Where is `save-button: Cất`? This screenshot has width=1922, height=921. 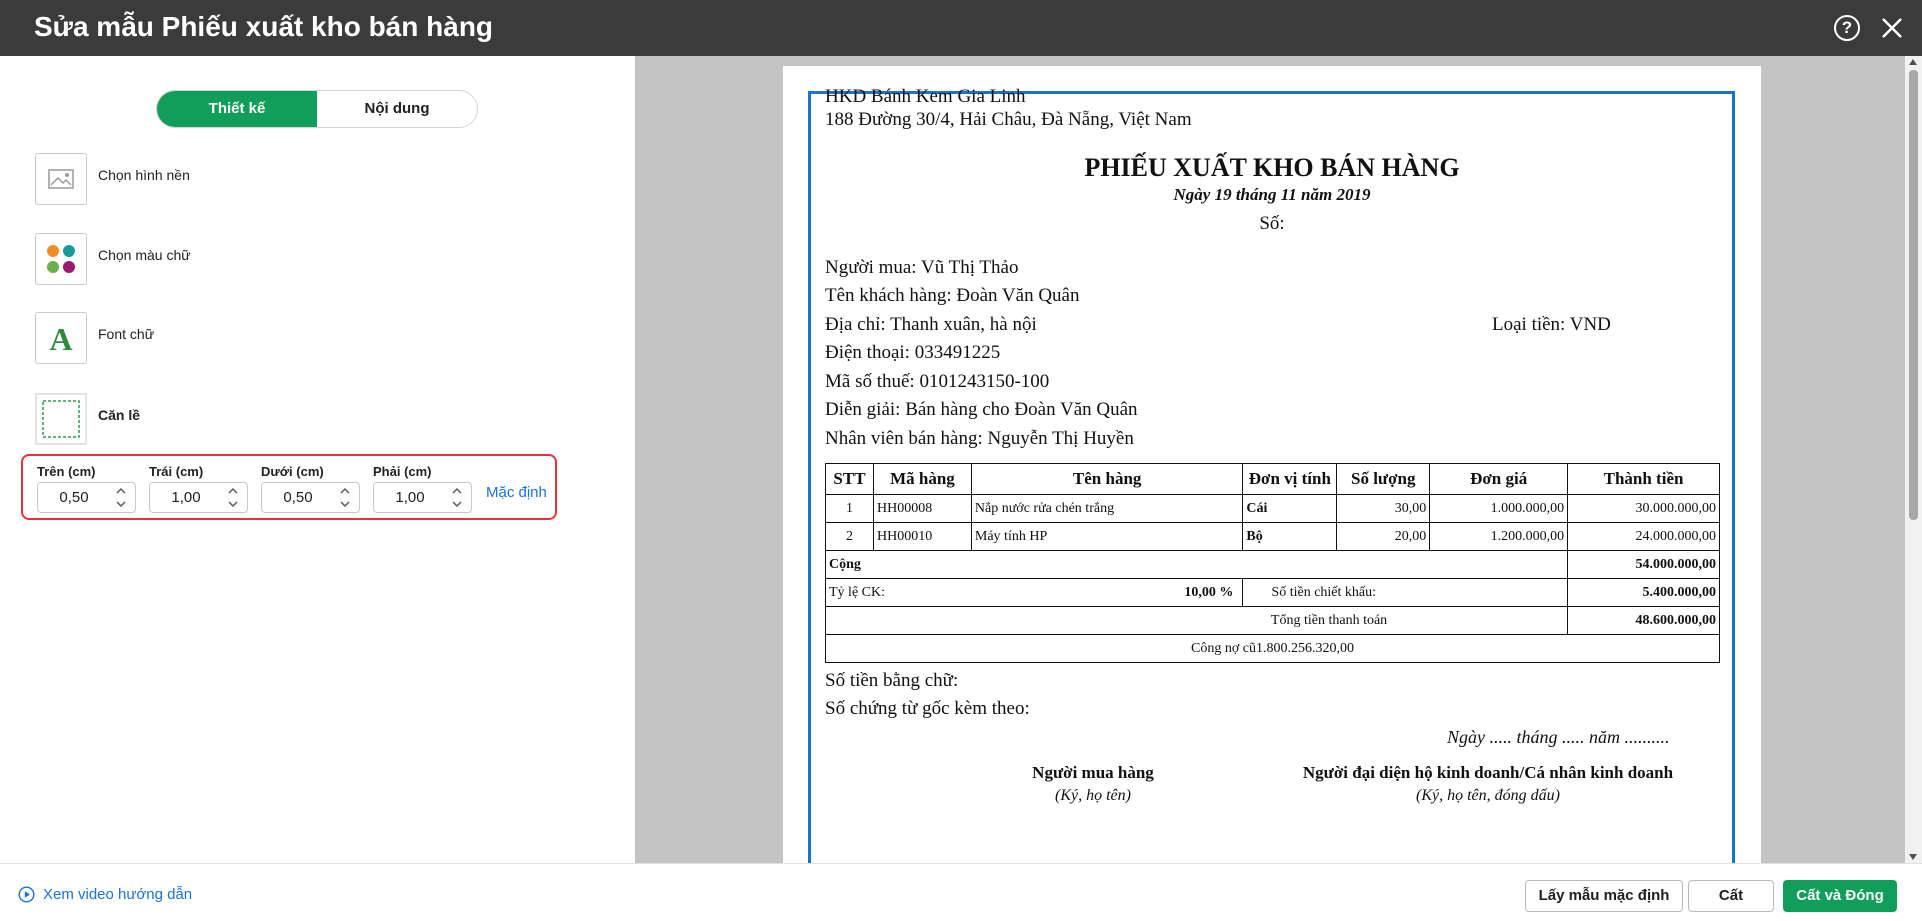 save-button: Cất is located at coordinates (1731, 896).